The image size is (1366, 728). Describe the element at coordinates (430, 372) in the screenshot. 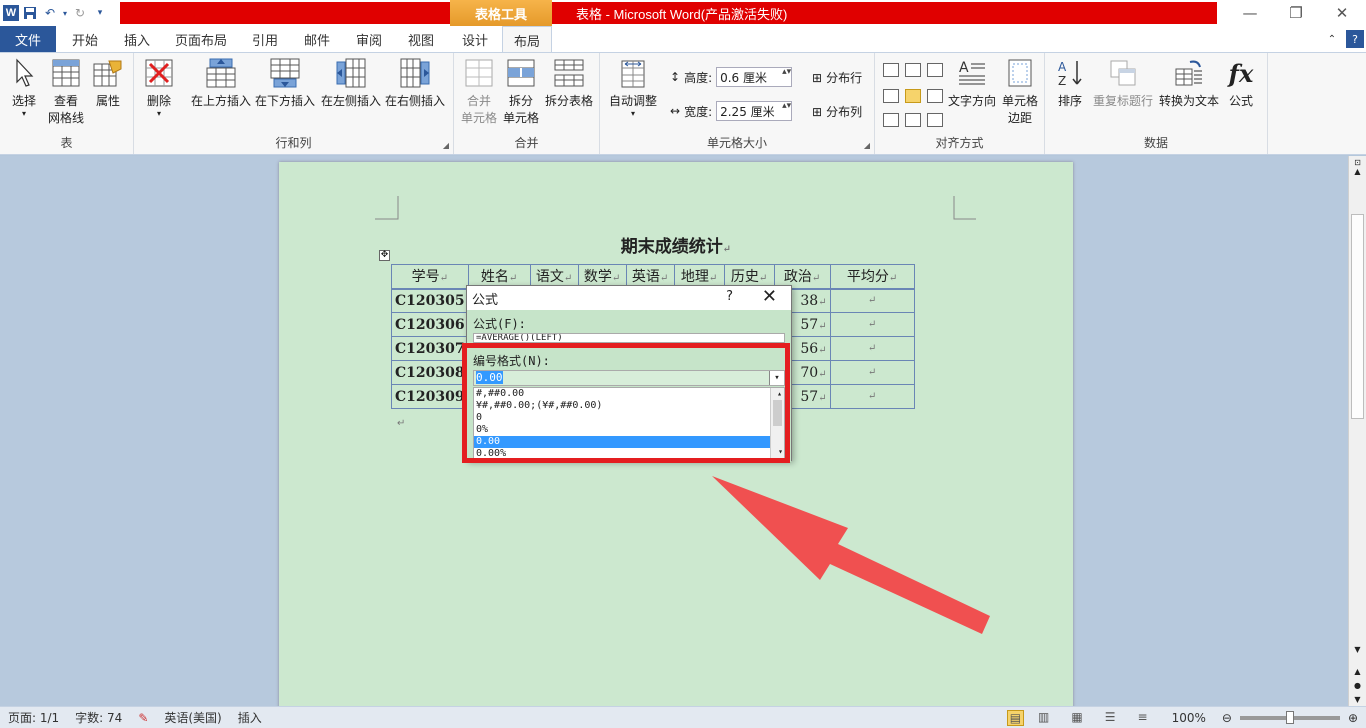

I see `id-cell: C120308` at that location.